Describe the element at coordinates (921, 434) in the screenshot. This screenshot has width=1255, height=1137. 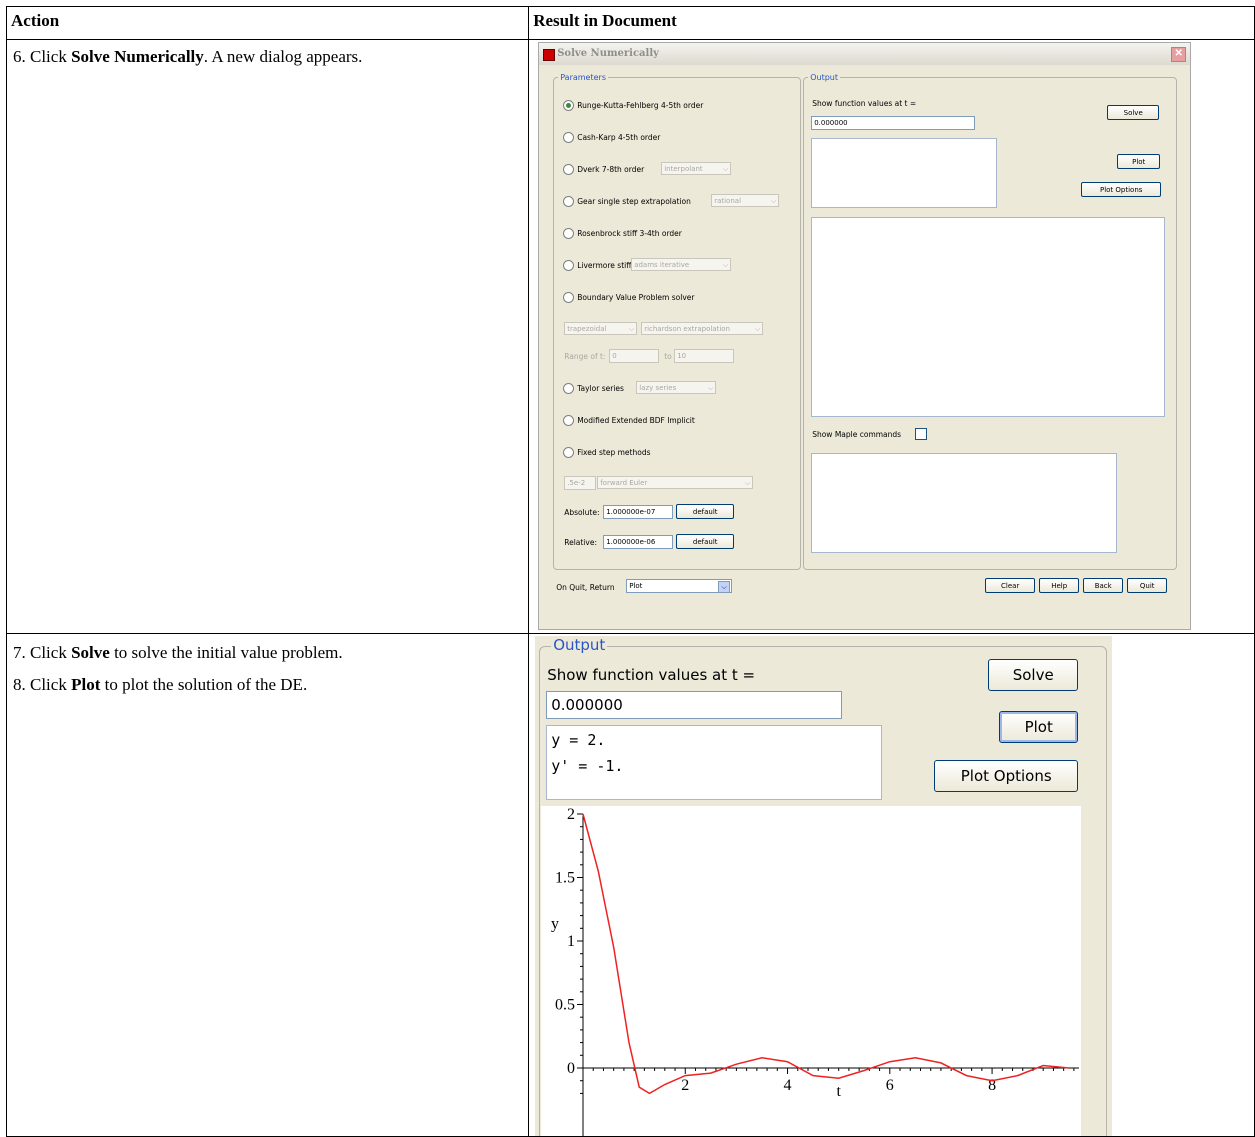
I see `show-maple-checkbox` at that location.